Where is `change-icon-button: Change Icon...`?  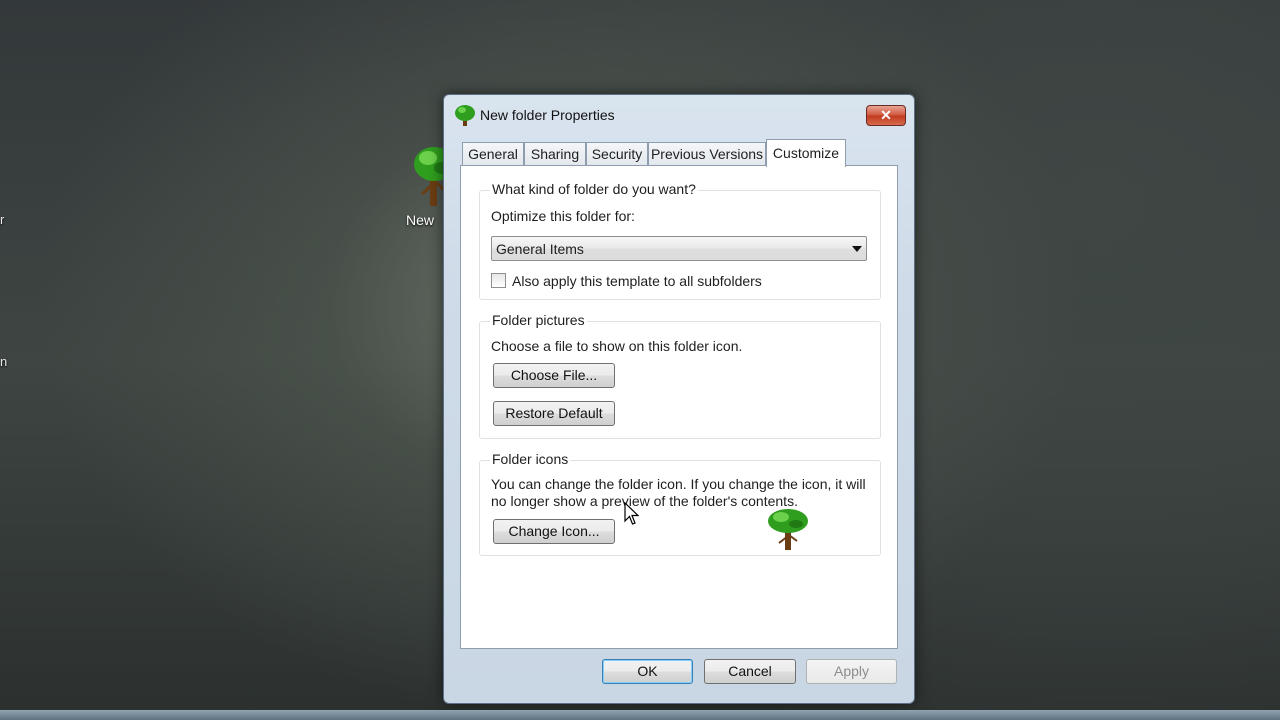 change-icon-button: Change Icon... is located at coordinates (554, 531).